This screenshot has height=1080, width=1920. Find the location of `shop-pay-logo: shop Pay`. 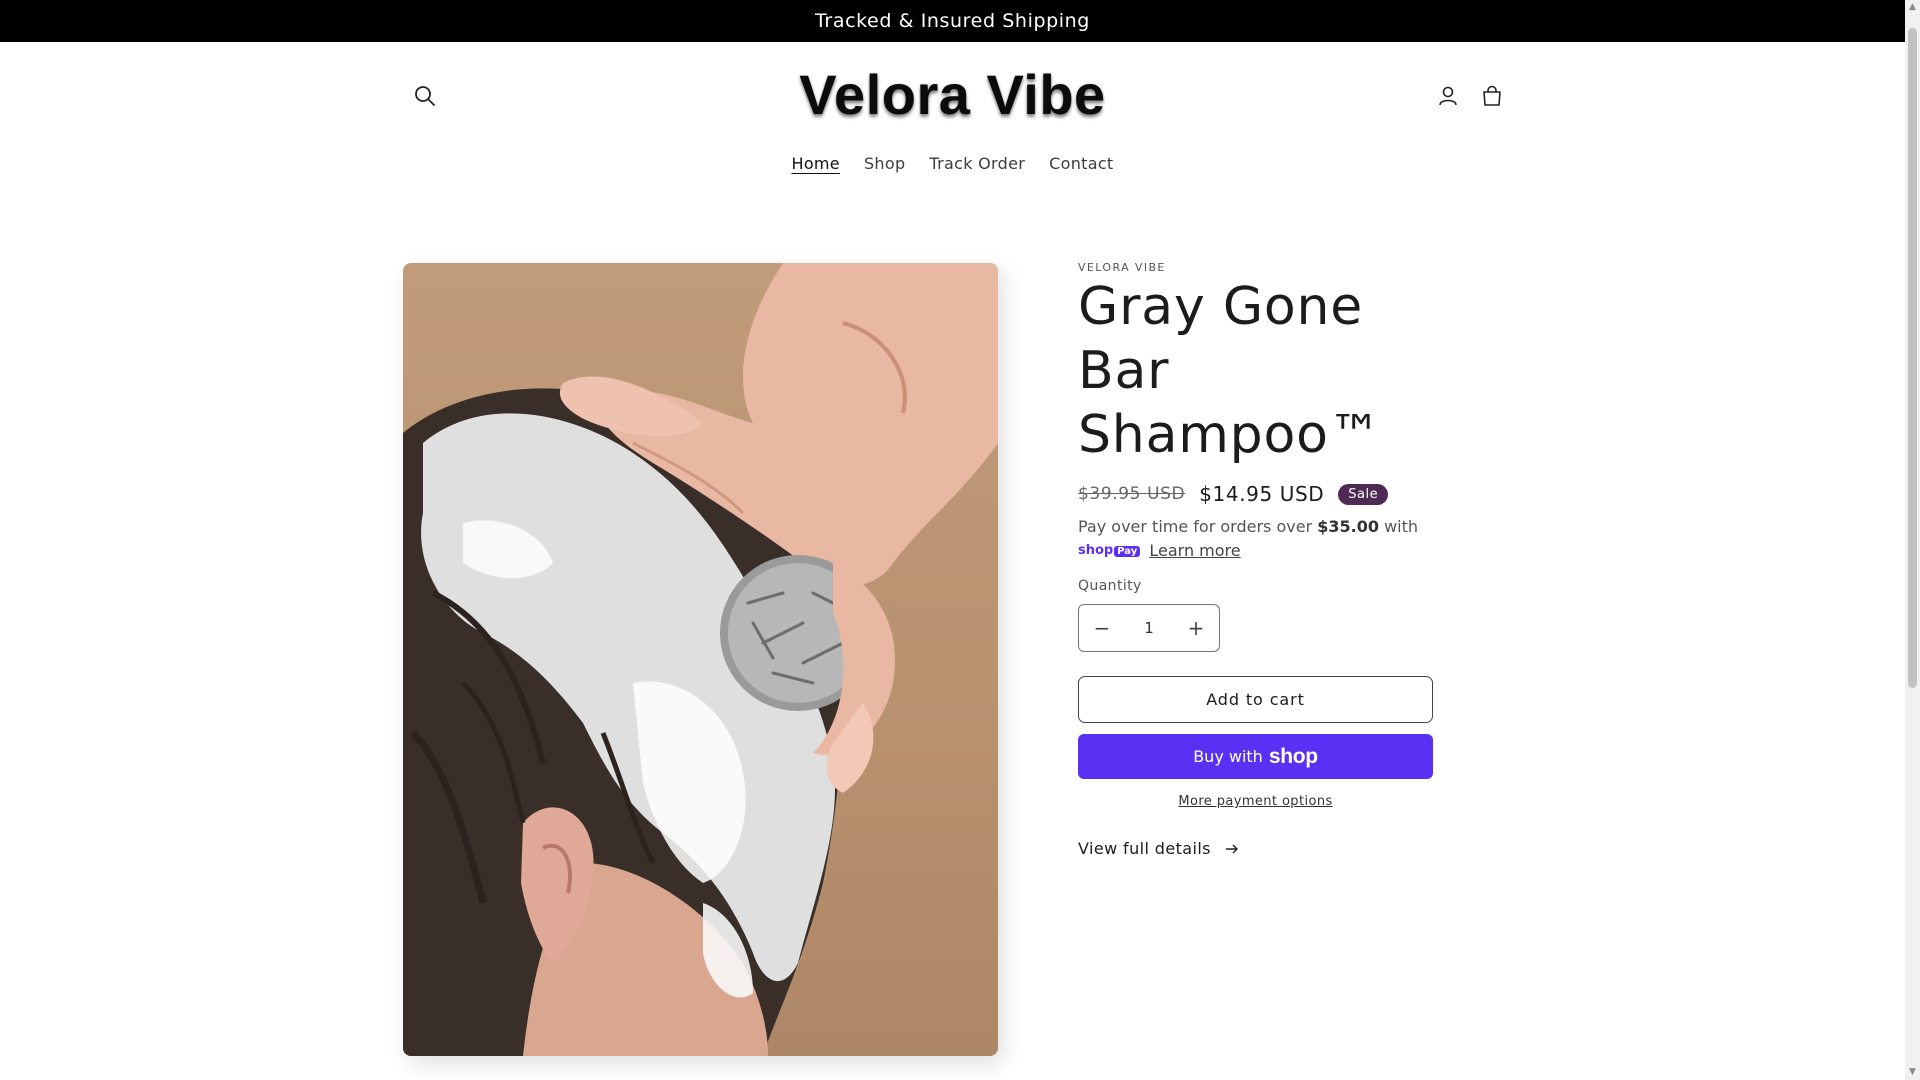

shop-pay-logo: shop Pay is located at coordinates (1109, 551).